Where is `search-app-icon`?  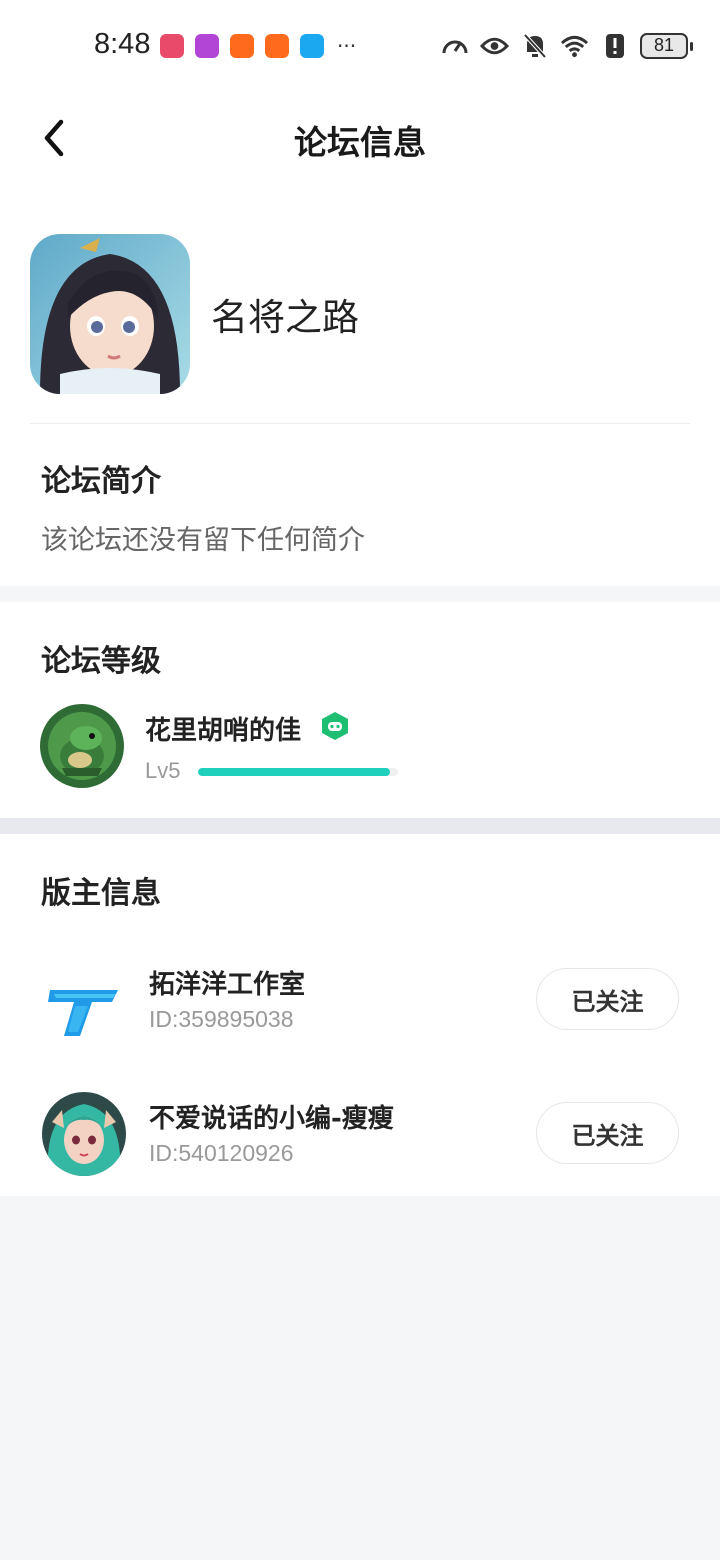
search-app-icon is located at coordinates (312, 46).